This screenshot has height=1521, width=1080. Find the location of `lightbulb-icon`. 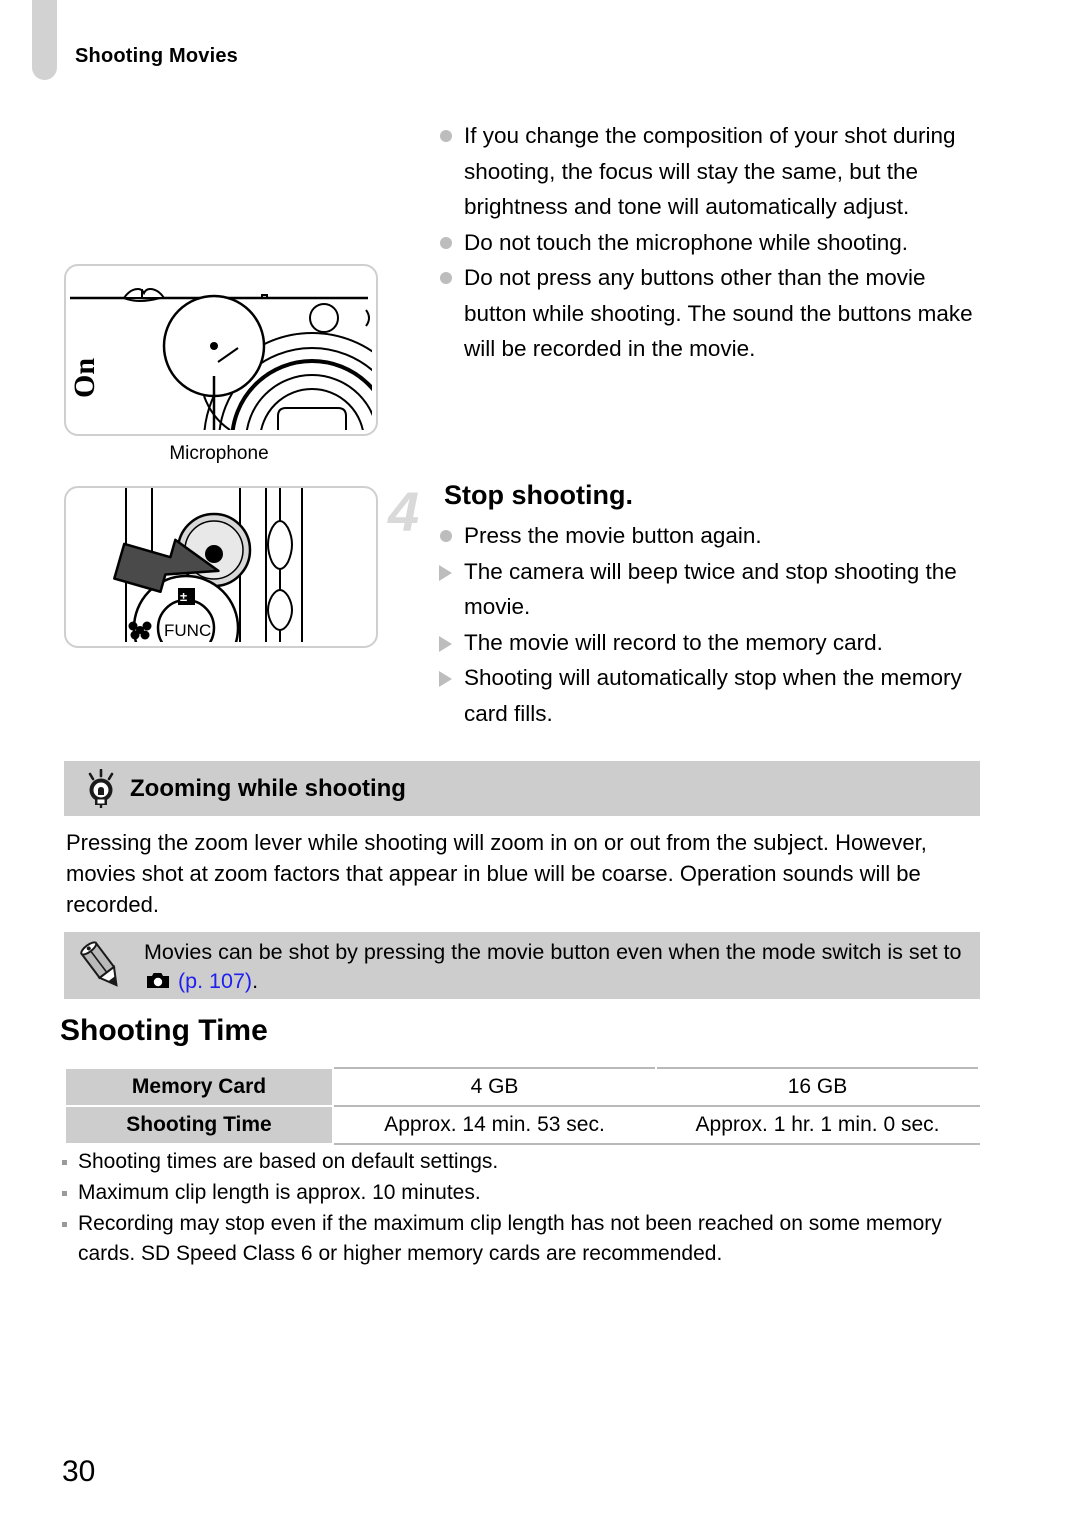

lightbulb-icon is located at coordinates (101, 788).